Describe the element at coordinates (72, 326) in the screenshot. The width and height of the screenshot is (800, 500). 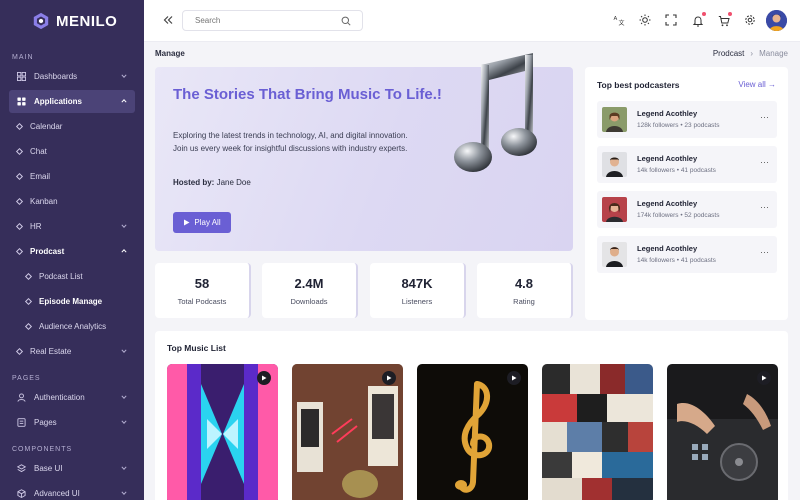
I see `sidebar-item-audience-analytics: Audience Analytics` at that location.